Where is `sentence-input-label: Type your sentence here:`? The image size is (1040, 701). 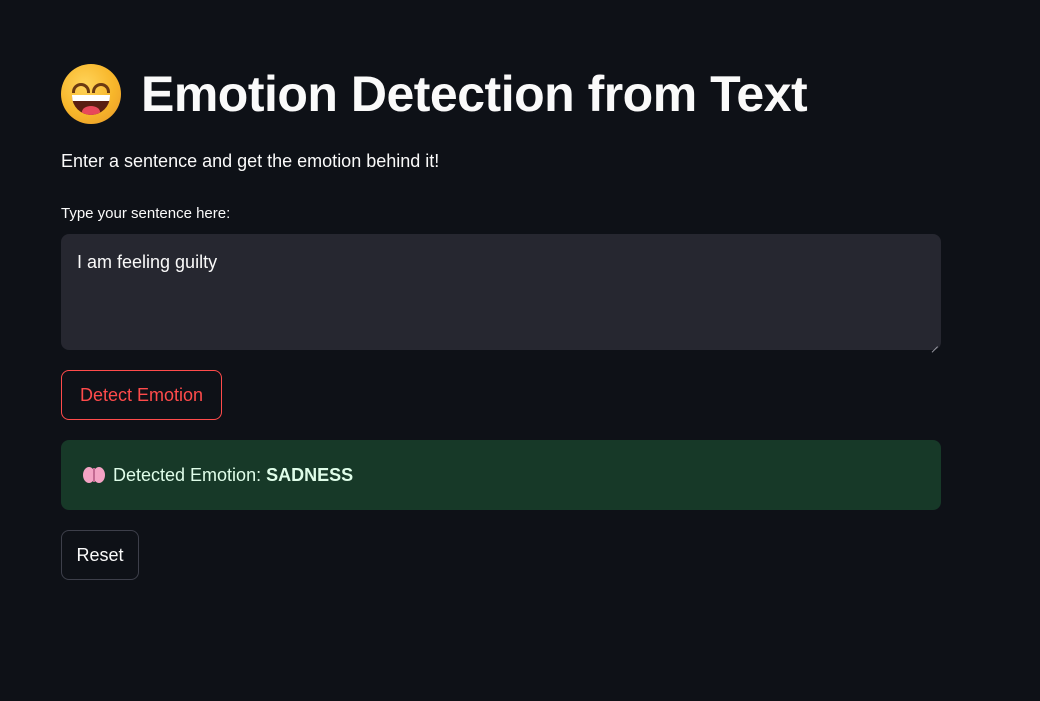
sentence-input-label: Type your sentence here: is located at coordinates (146, 213).